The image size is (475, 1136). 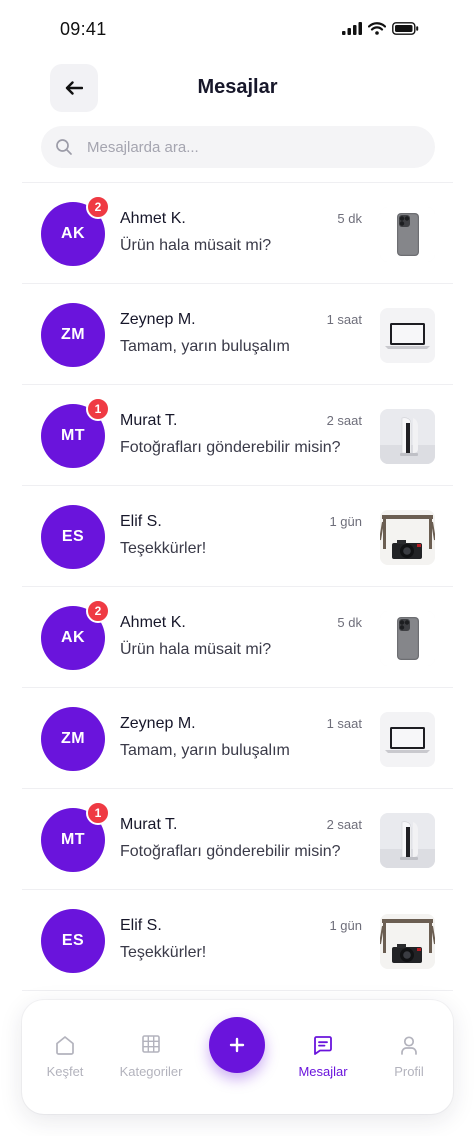 What do you see at coordinates (65, 1045) in the screenshot?
I see `home-icon` at bounding box center [65, 1045].